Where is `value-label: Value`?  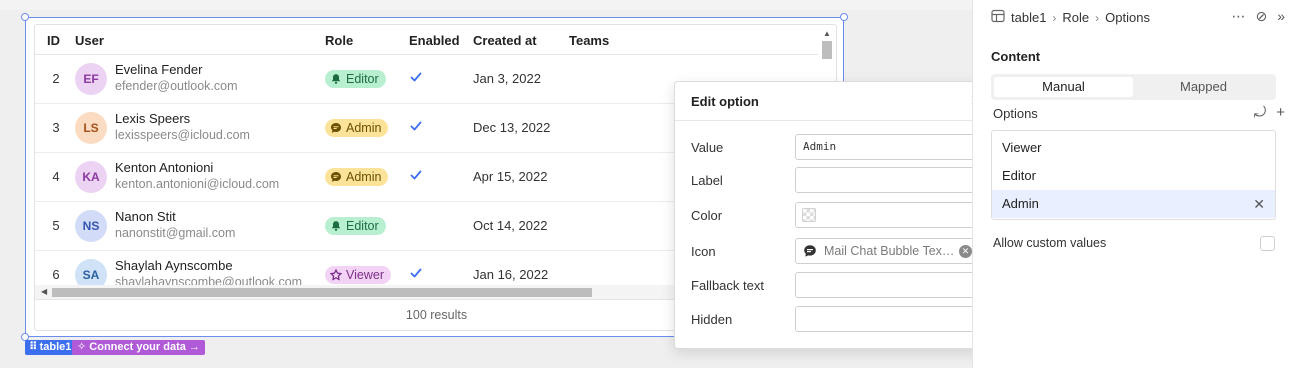 value-label: Value is located at coordinates (707, 147).